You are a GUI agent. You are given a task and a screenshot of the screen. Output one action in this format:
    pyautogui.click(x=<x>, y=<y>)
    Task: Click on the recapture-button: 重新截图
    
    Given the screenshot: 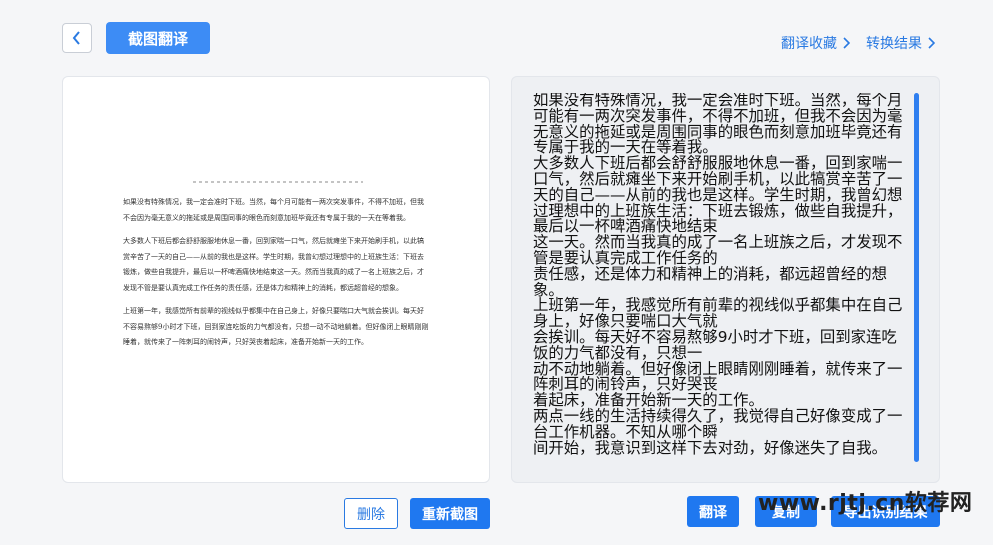 What is the action you would take?
    pyautogui.click(x=450, y=513)
    